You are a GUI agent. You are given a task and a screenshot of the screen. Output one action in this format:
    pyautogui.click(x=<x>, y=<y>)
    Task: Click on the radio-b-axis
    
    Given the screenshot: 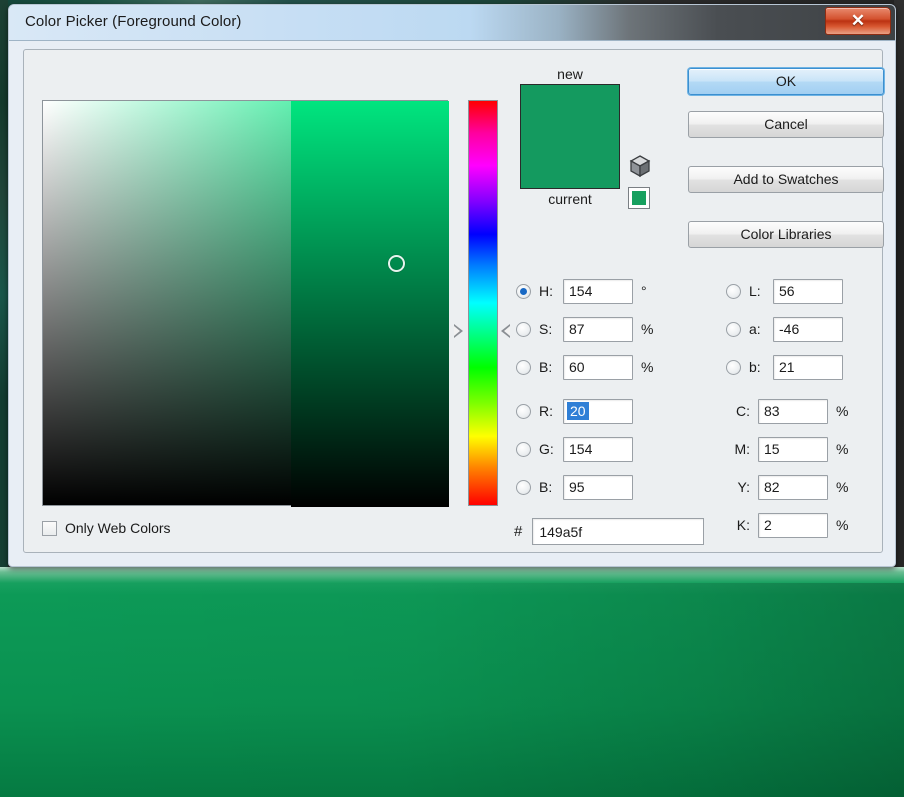 What is the action you would take?
    pyautogui.click(x=733, y=367)
    